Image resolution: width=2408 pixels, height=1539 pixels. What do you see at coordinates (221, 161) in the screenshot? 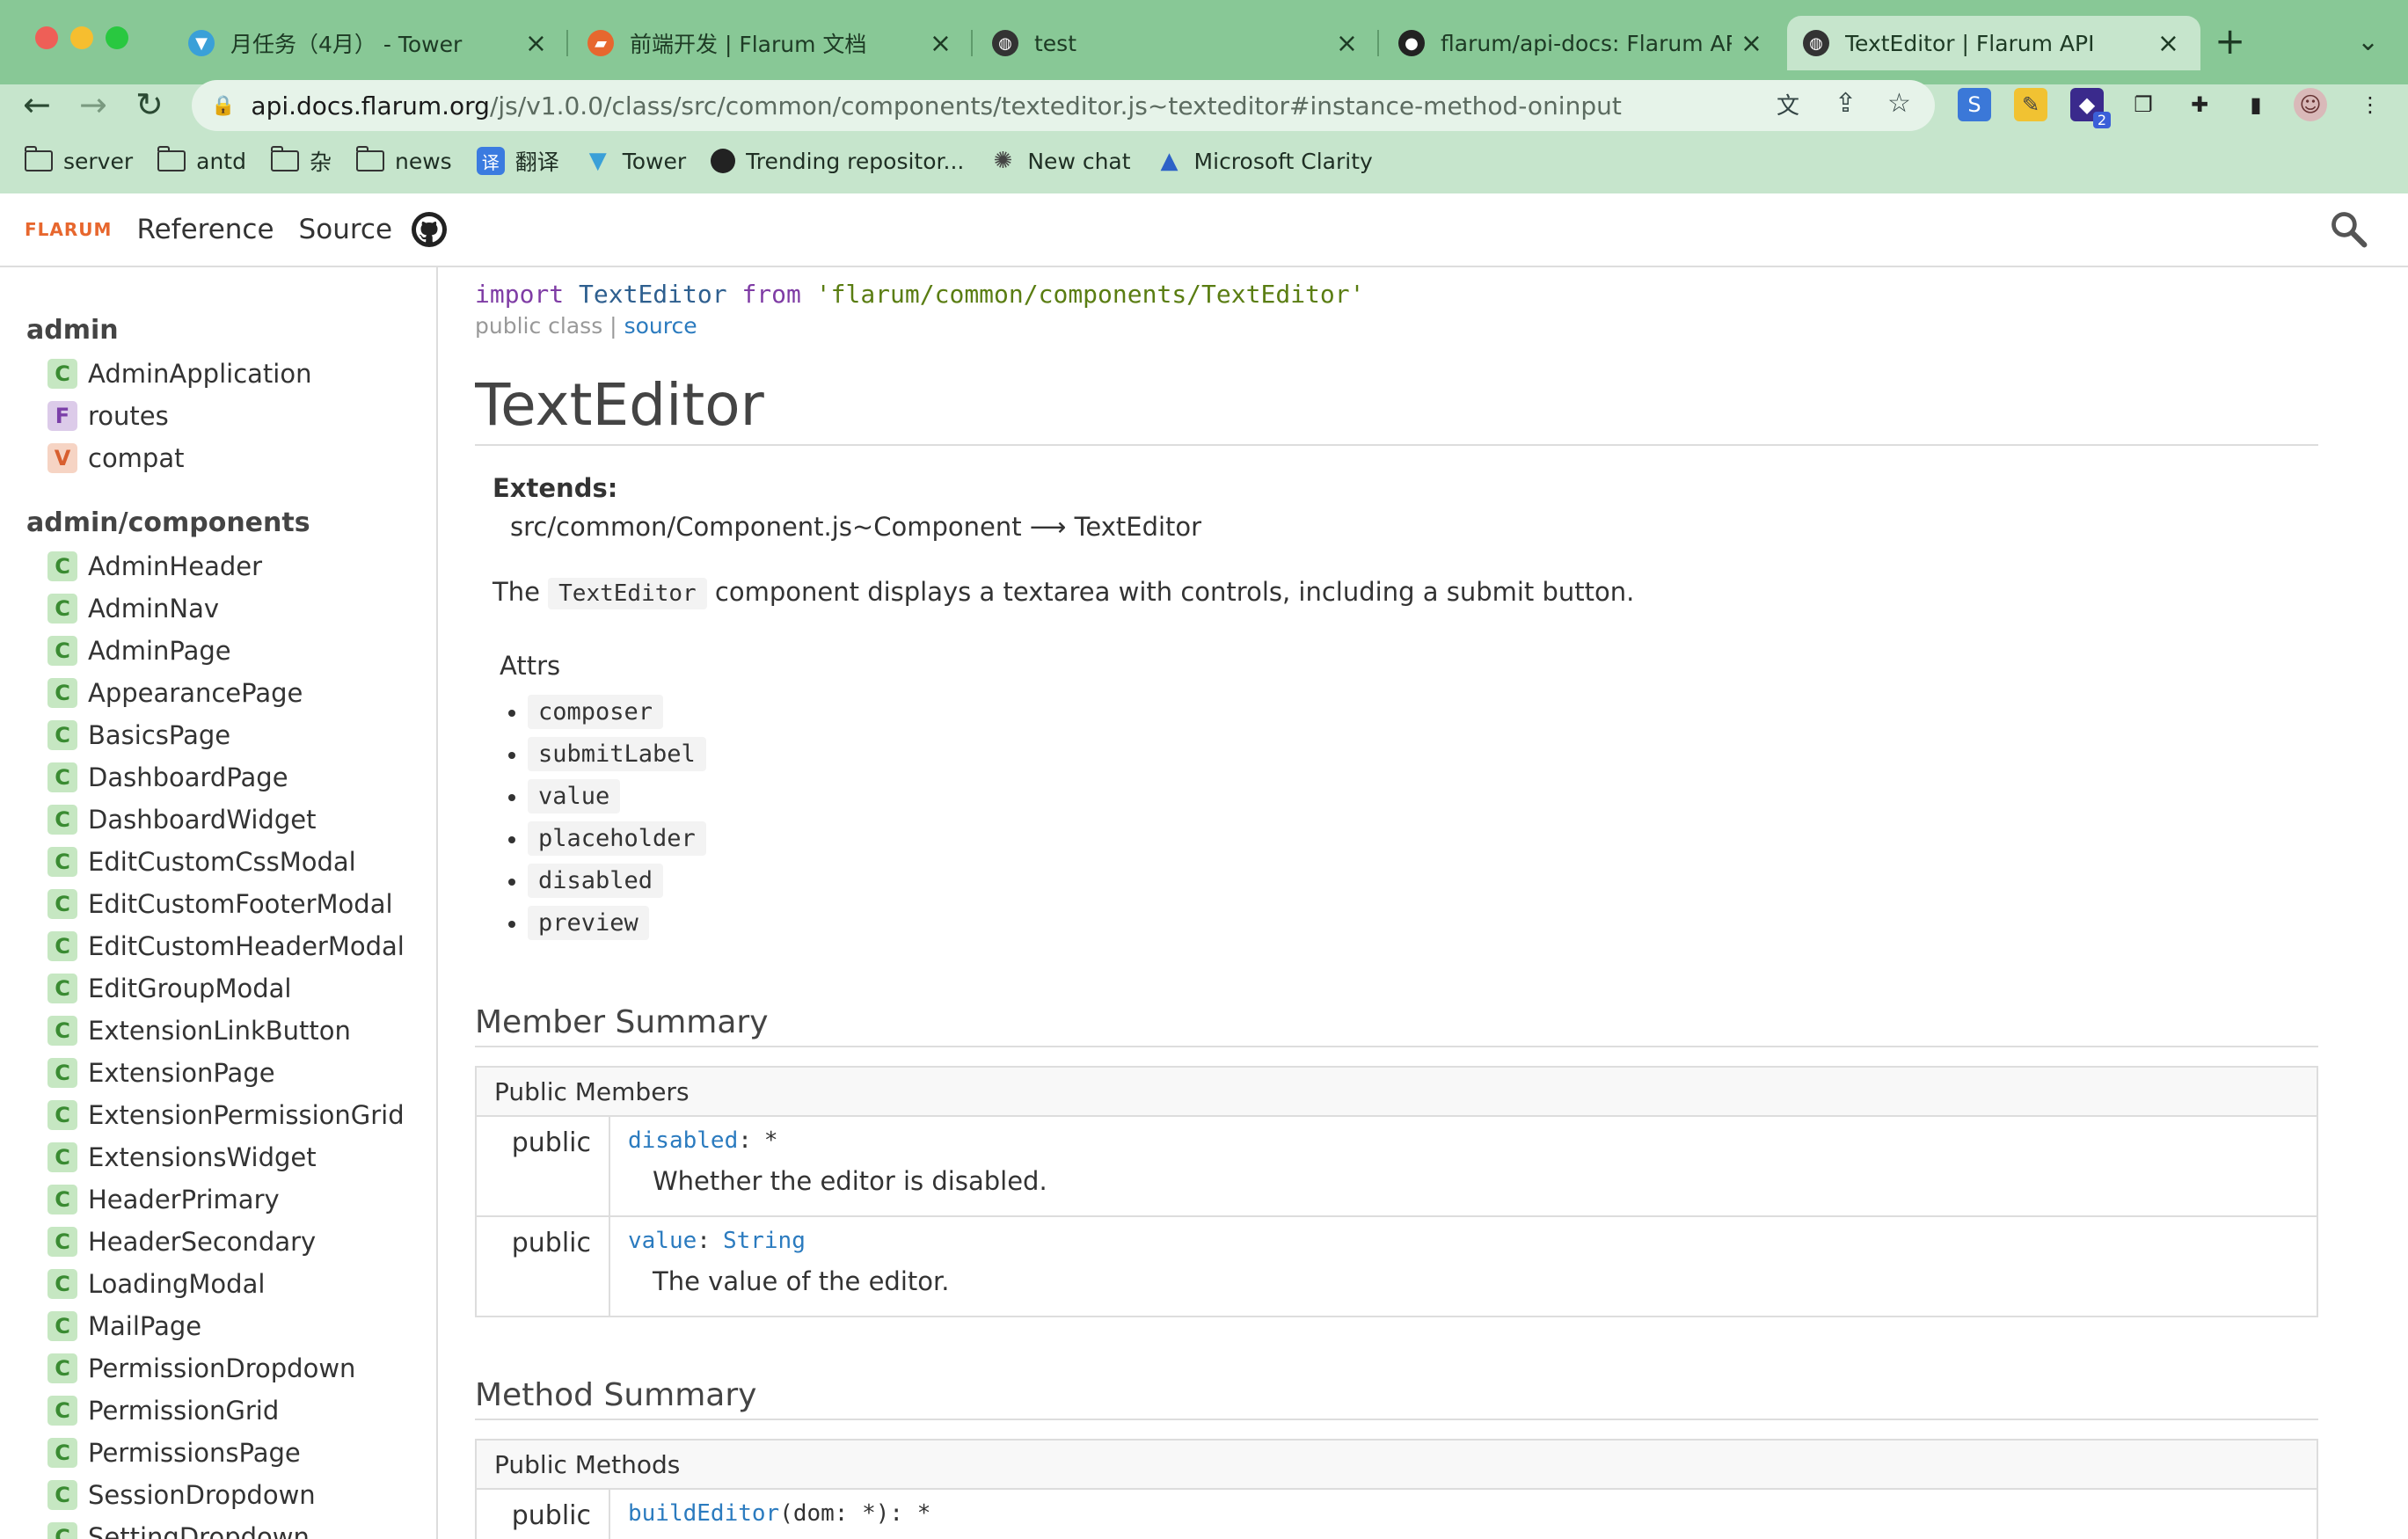
I see `bookmark-label: antd` at bounding box center [221, 161].